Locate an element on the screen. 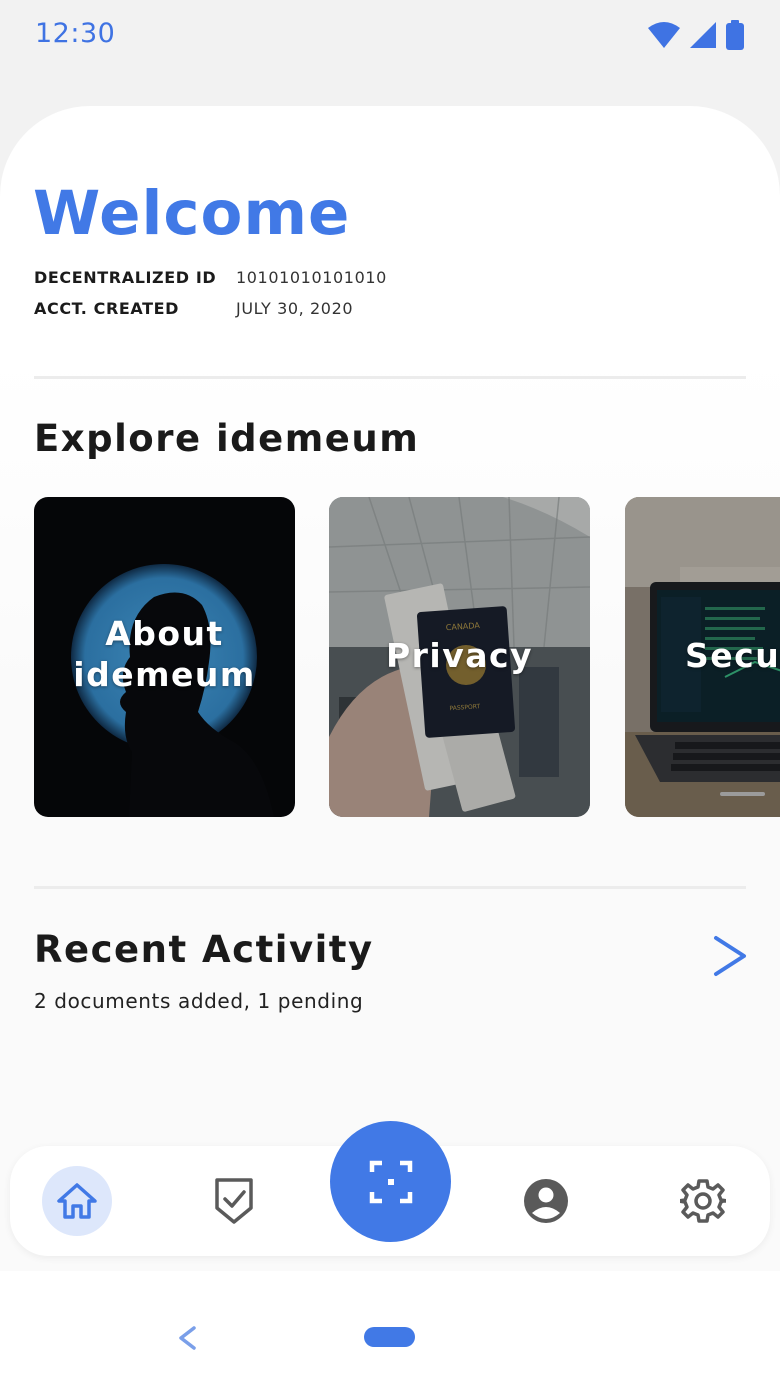  privacy-card: CANADA PASSPORT Privacy is located at coordinates (459, 657).